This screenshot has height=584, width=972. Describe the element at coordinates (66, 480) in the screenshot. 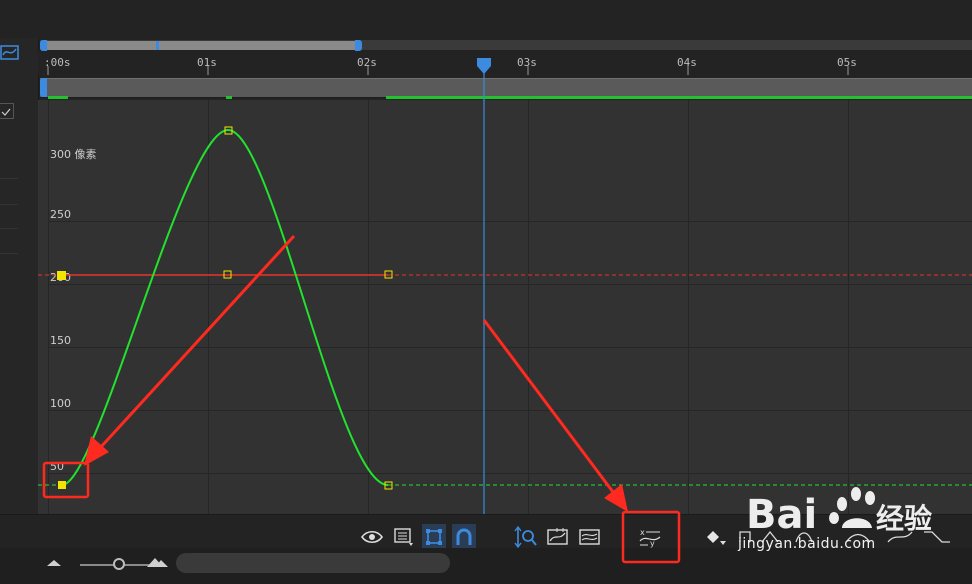

I see `annotation-box-keyframe` at that location.